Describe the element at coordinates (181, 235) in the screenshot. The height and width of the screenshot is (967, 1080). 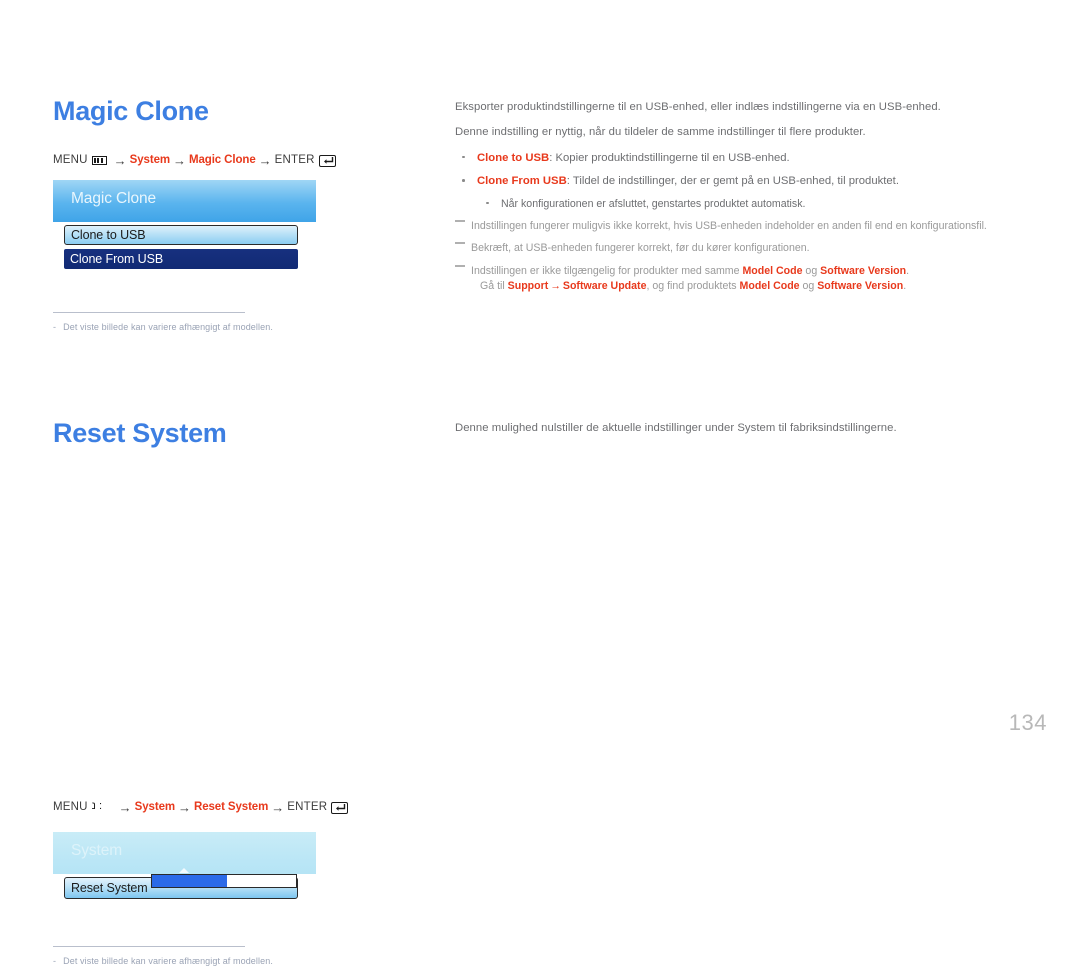
I see `osd-item-clone-to-usb: Clone to USB` at that location.